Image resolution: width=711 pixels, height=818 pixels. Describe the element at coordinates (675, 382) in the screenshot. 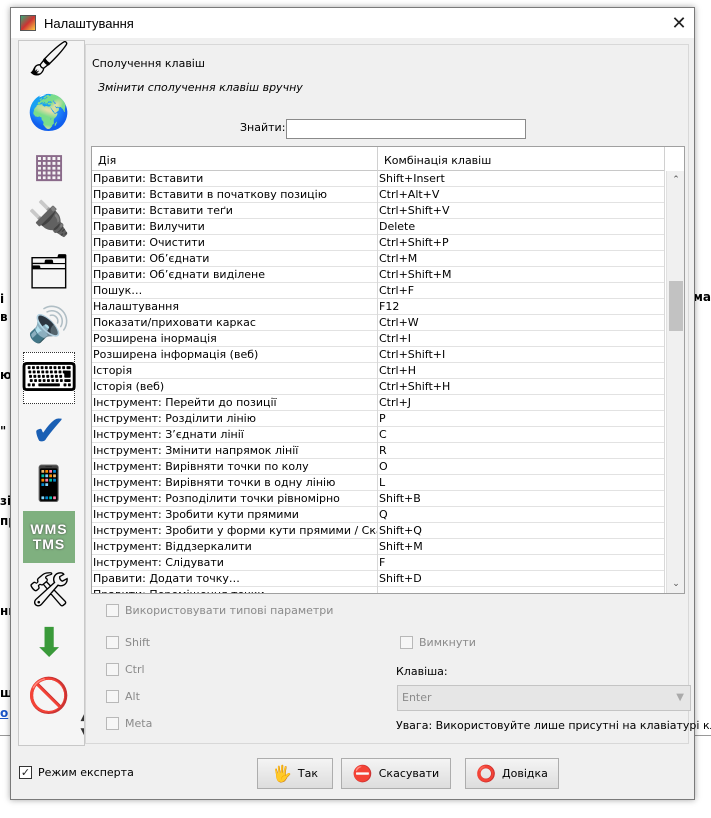

I see `table-scrollbar: ⌃ ⌄` at that location.